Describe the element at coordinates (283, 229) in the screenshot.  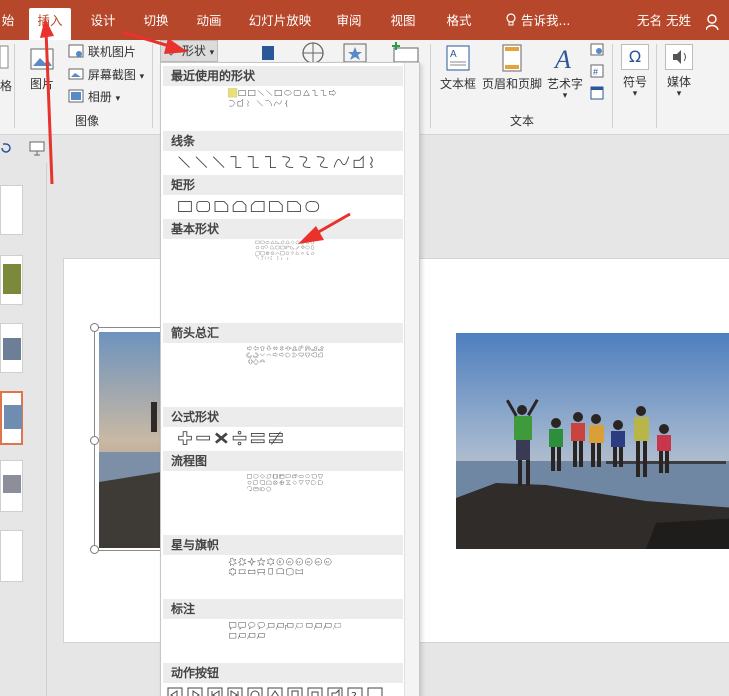
I see `section-basic-shapes: 基本形状` at that location.